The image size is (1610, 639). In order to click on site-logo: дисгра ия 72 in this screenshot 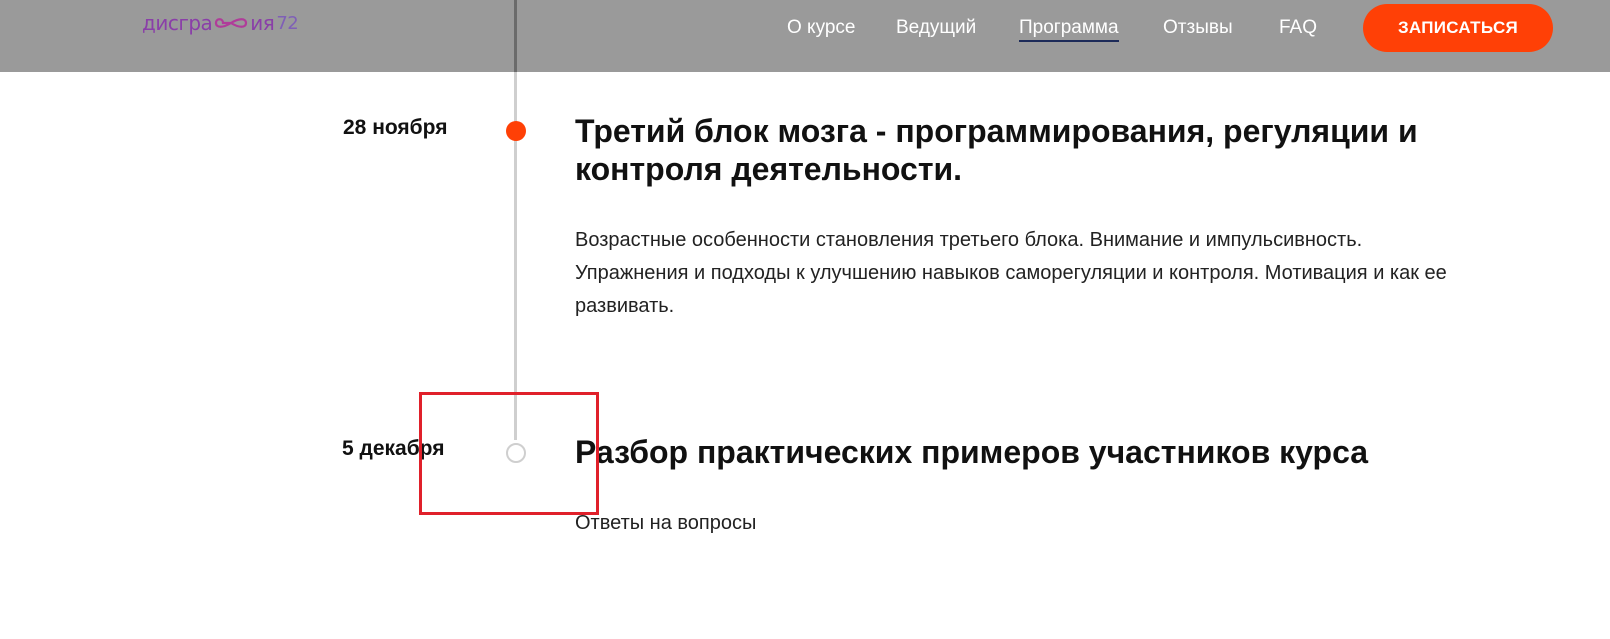, I will do `click(220, 23)`.